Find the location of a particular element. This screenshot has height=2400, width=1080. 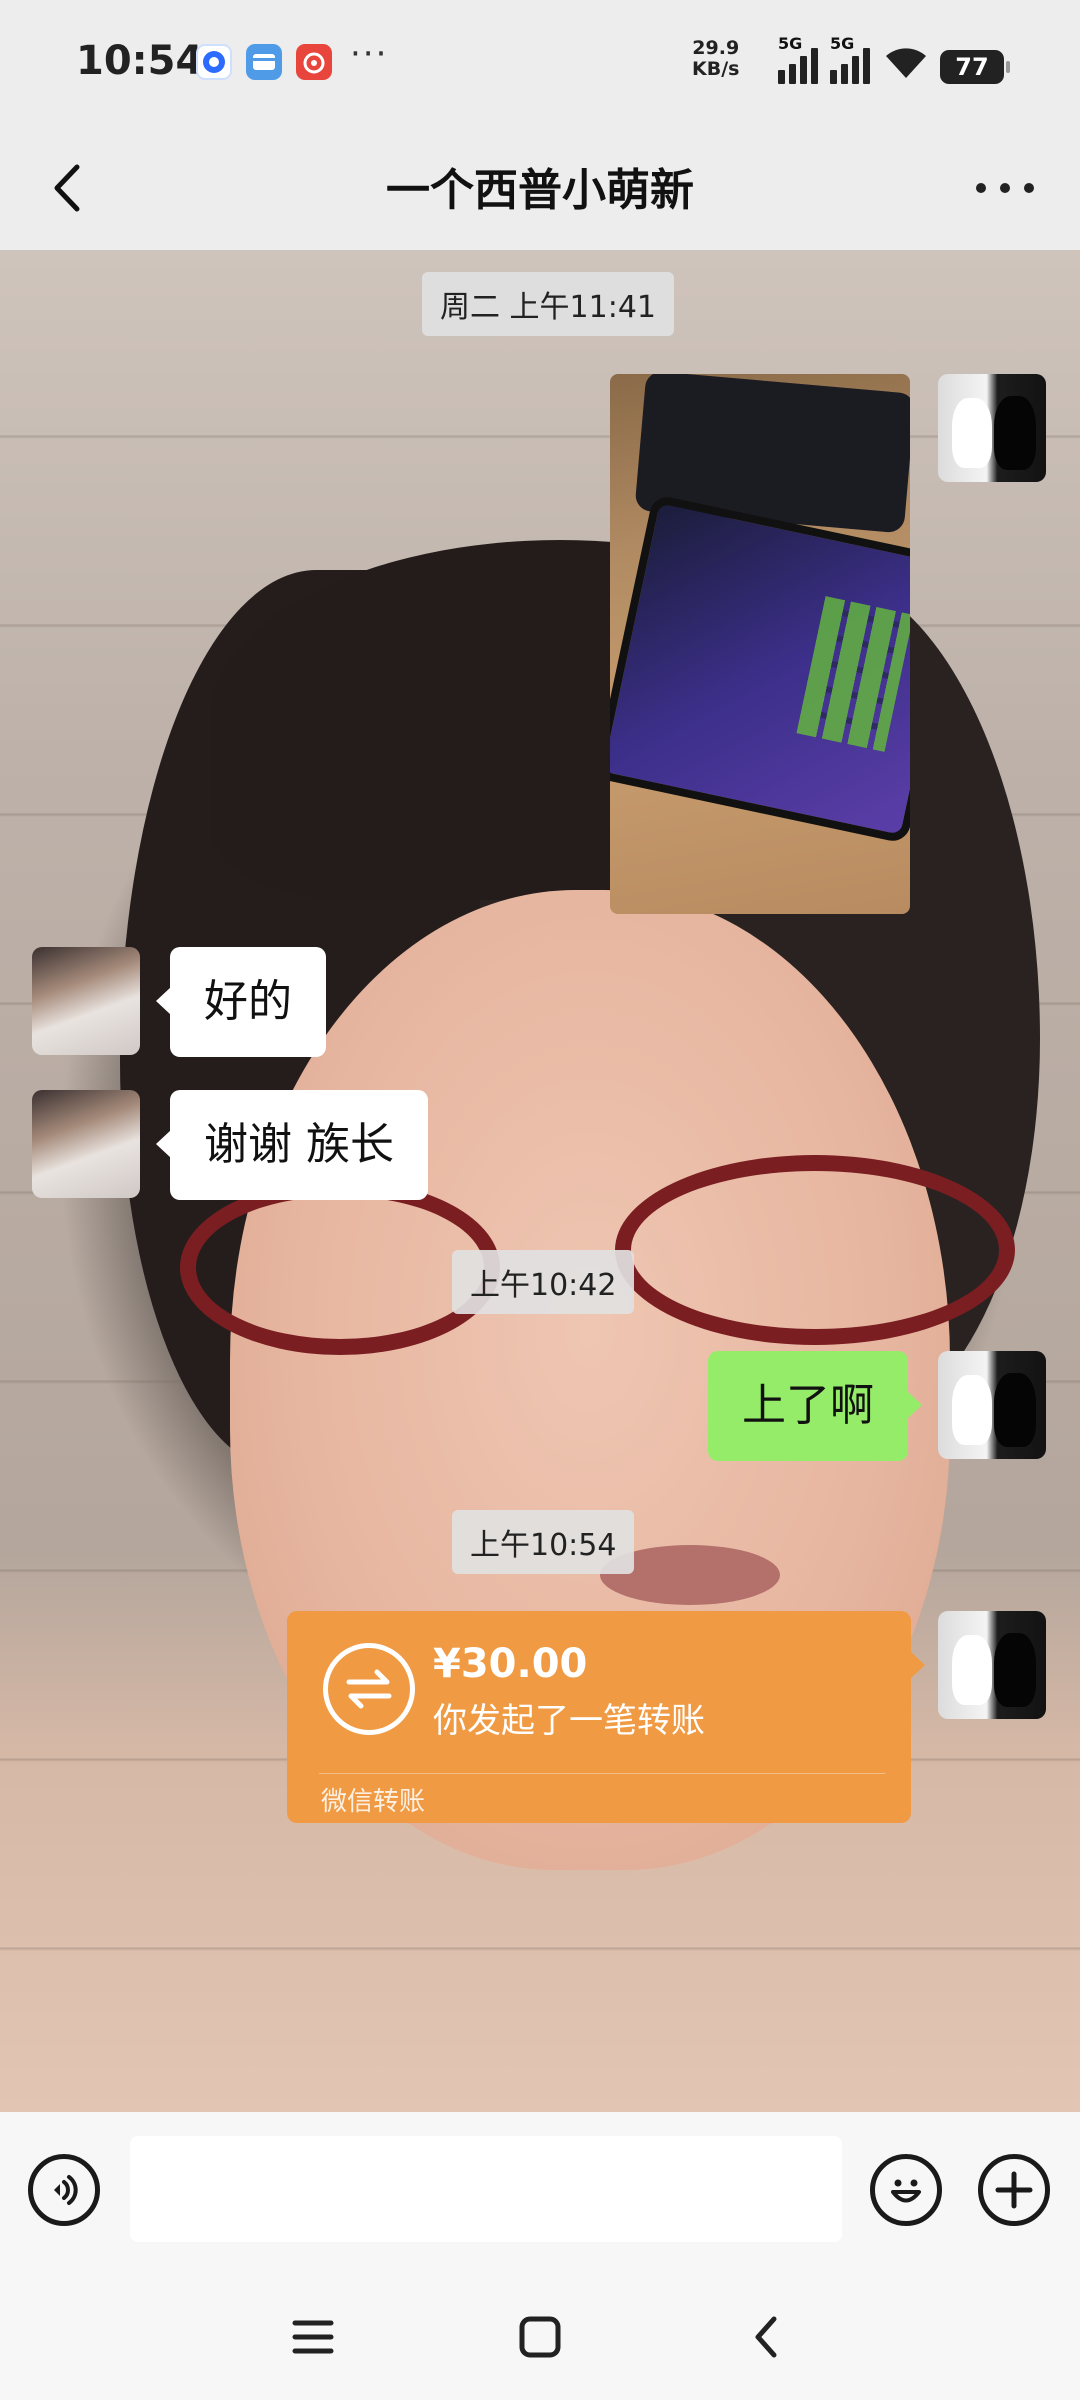

transfer-arrows-icon is located at coordinates (369, 1689).